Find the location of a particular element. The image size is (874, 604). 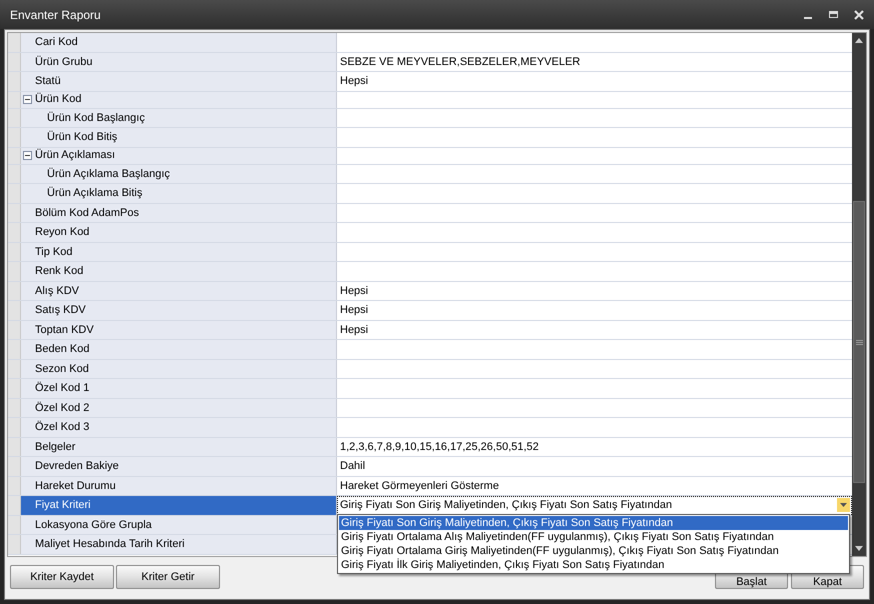

property-label: Özel Kod 1 is located at coordinates (179, 388).